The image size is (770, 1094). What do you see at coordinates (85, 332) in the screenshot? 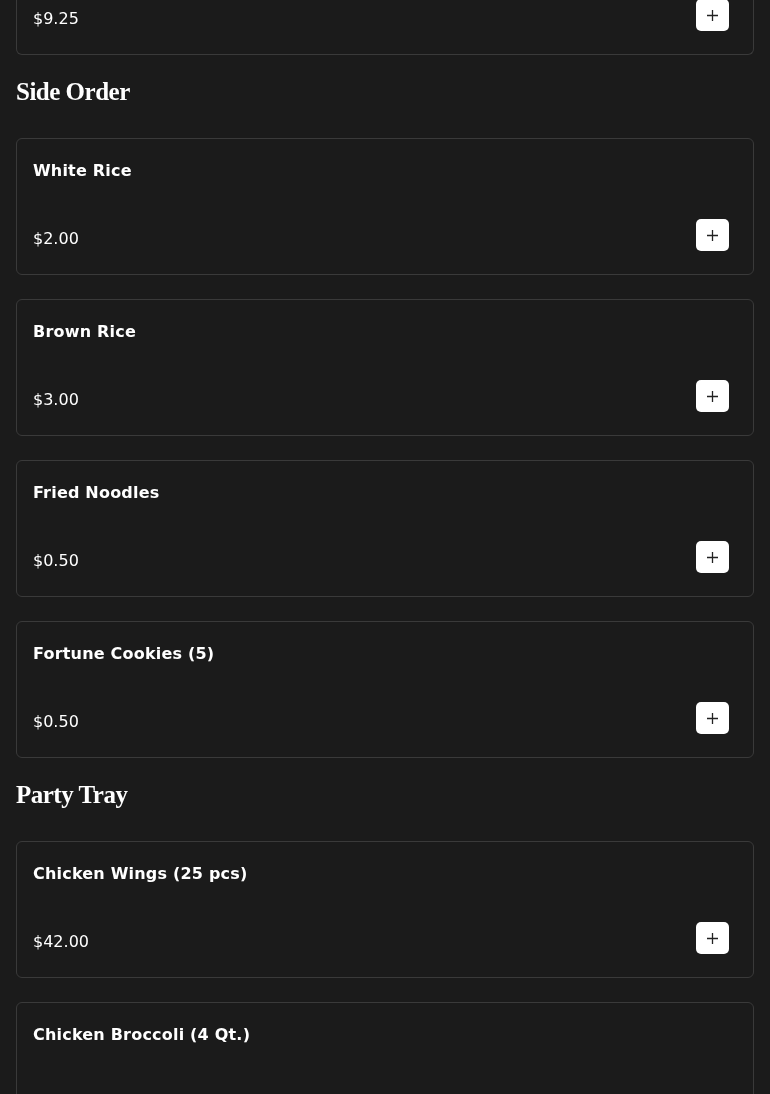
I see `item-name: Brown Rice` at bounding box center [85, 332].